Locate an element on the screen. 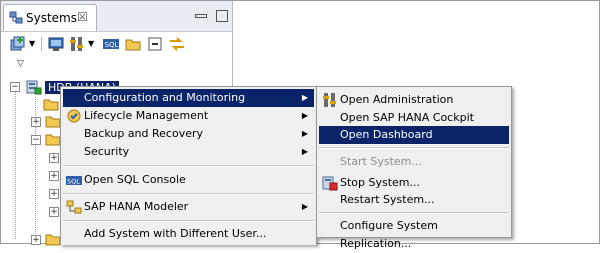 The width and height of the screenshot is (600, 253). maximize-view-icon is located at coordinates (222, 16).